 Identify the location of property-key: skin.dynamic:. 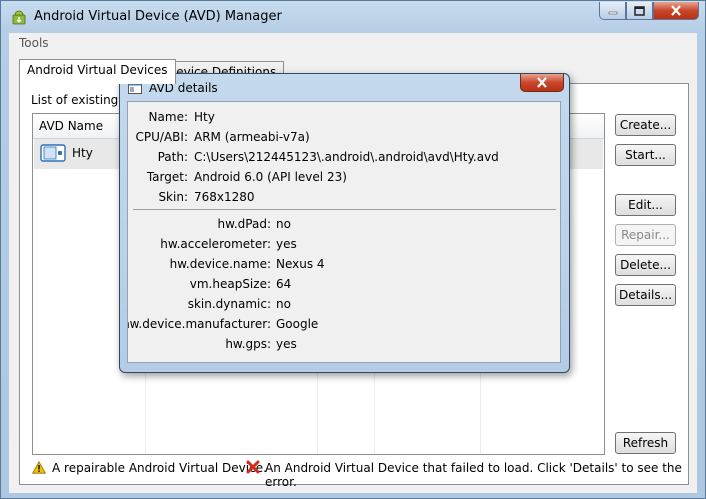
(229, 304).